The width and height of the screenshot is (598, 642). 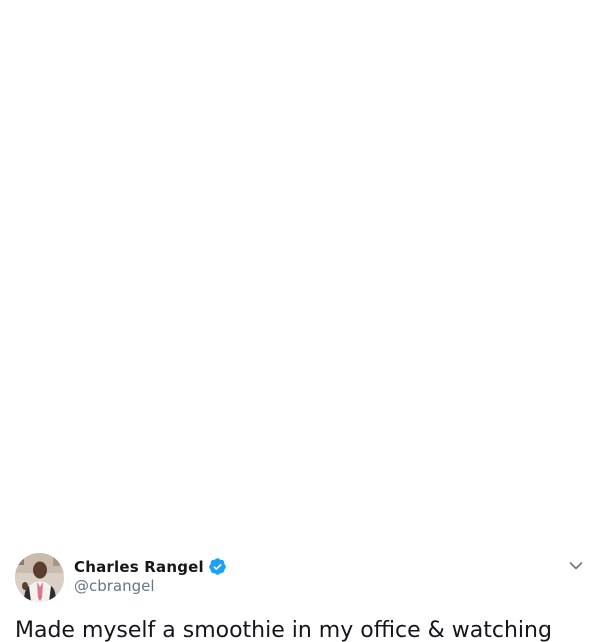 I want to click on chevron-down-icon, so click(x=576, y=566).